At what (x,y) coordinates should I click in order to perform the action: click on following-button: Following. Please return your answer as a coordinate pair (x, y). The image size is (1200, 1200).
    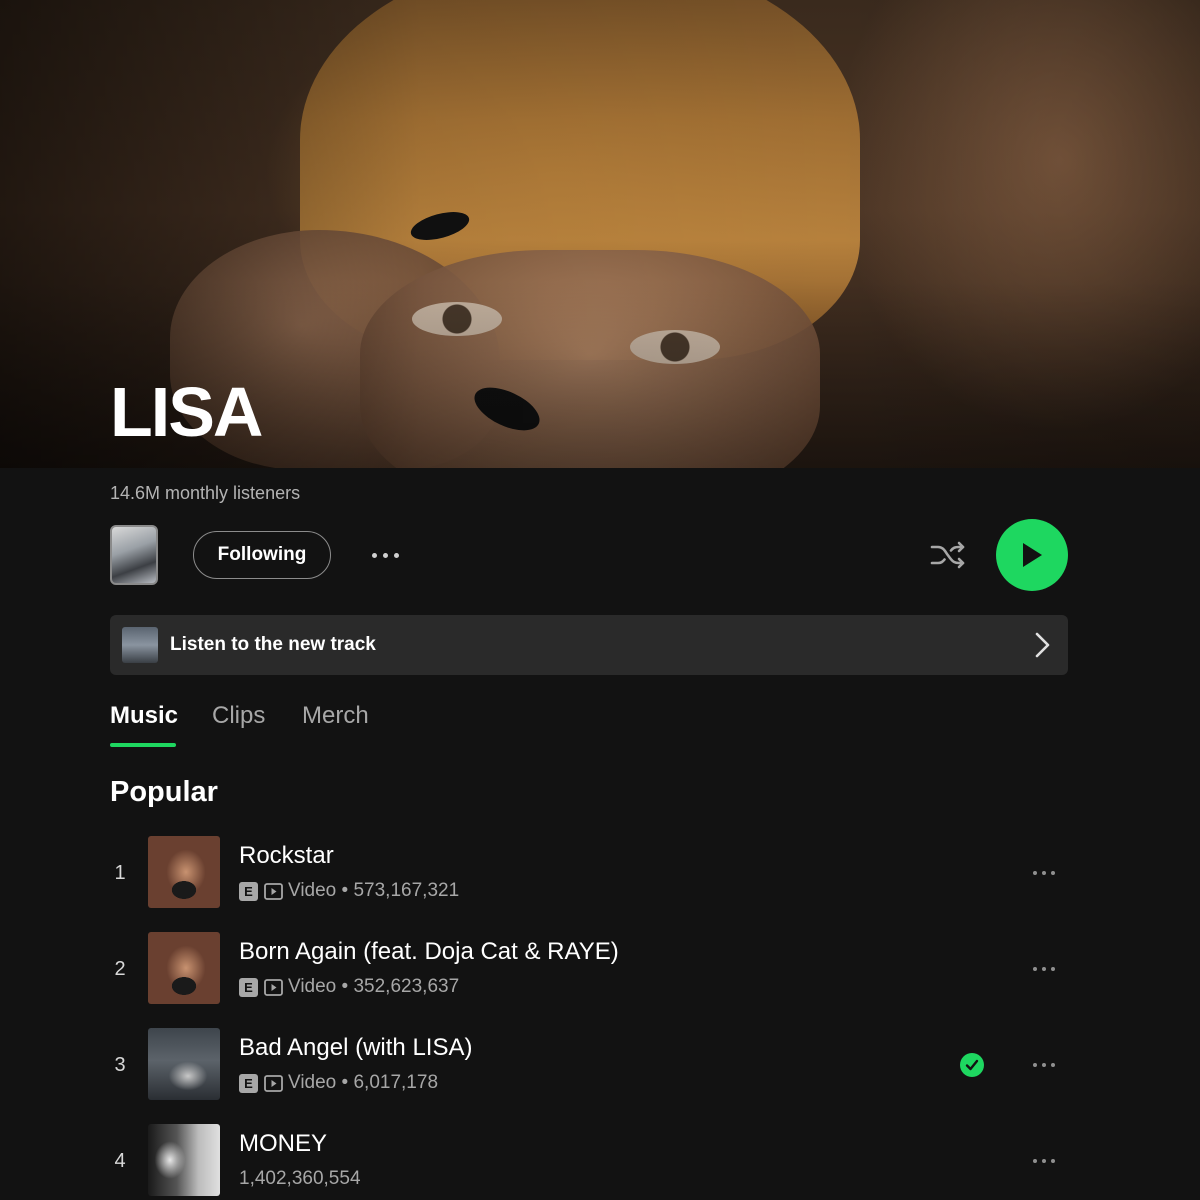
    Looking at the image, I should click on (262, 555).